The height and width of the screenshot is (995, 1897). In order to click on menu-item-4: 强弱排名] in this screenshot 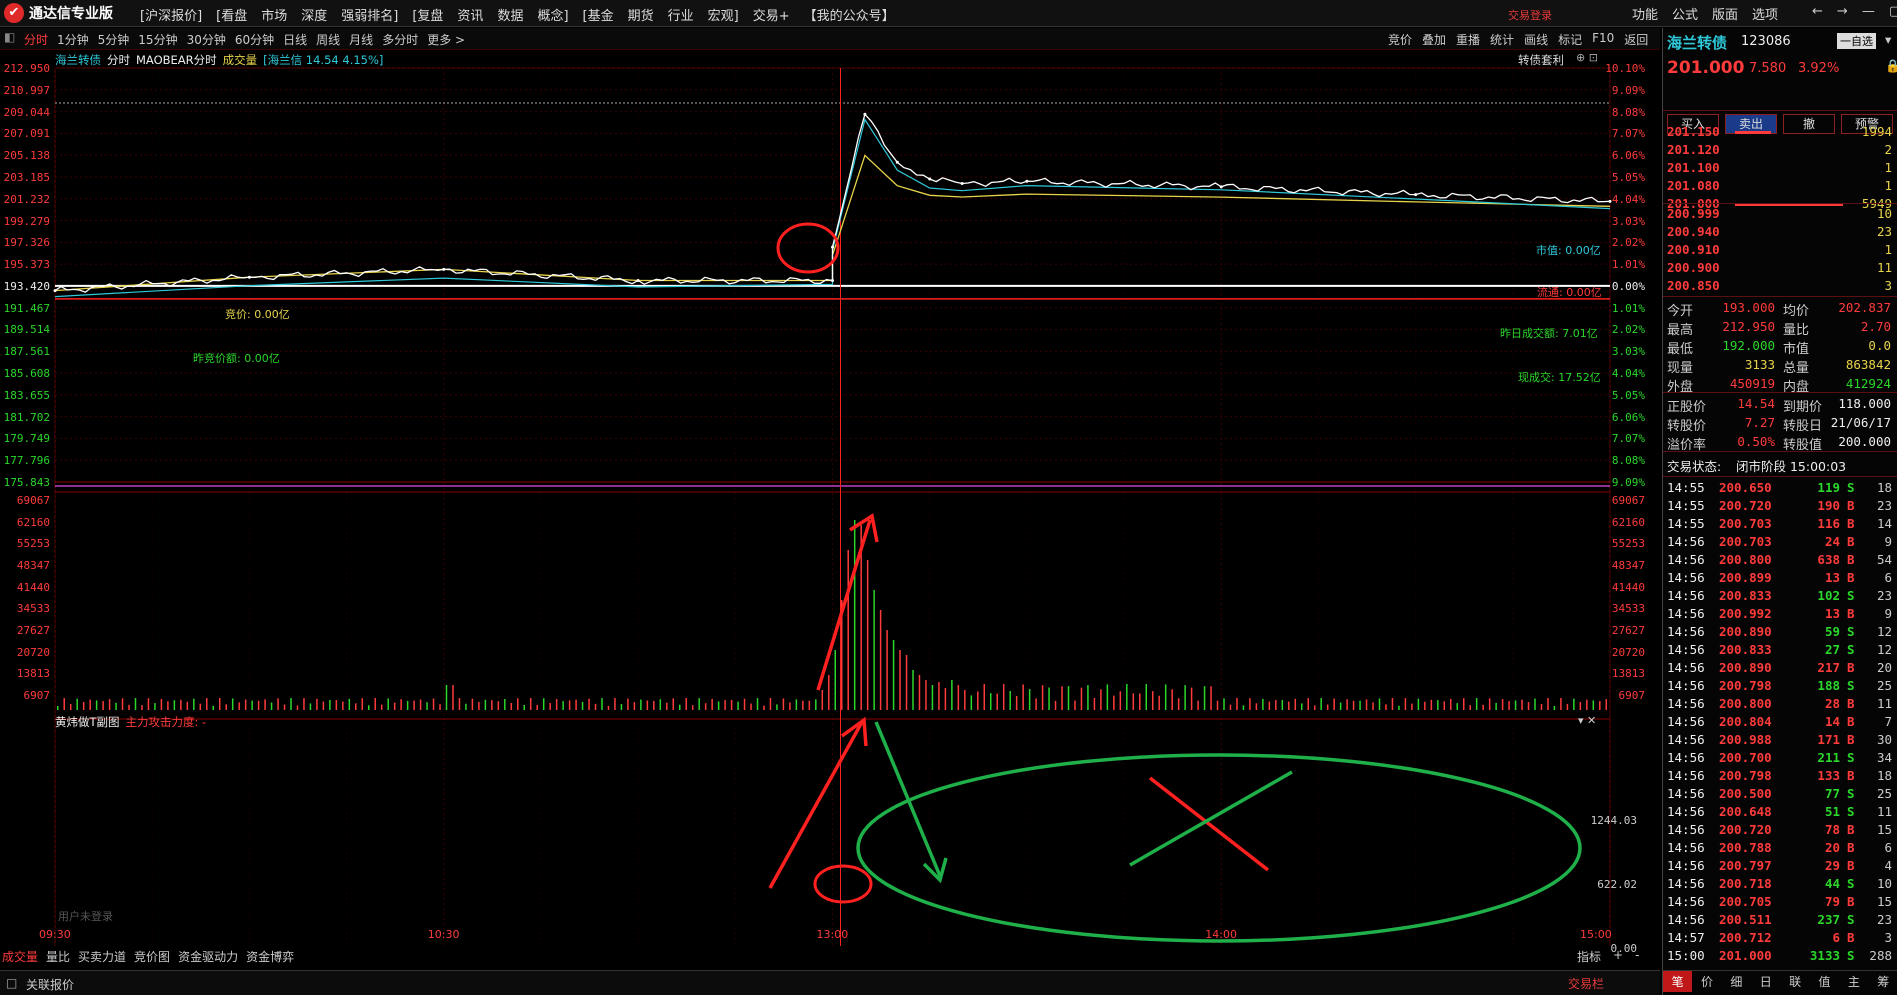, I will do `click(369, 14)`.